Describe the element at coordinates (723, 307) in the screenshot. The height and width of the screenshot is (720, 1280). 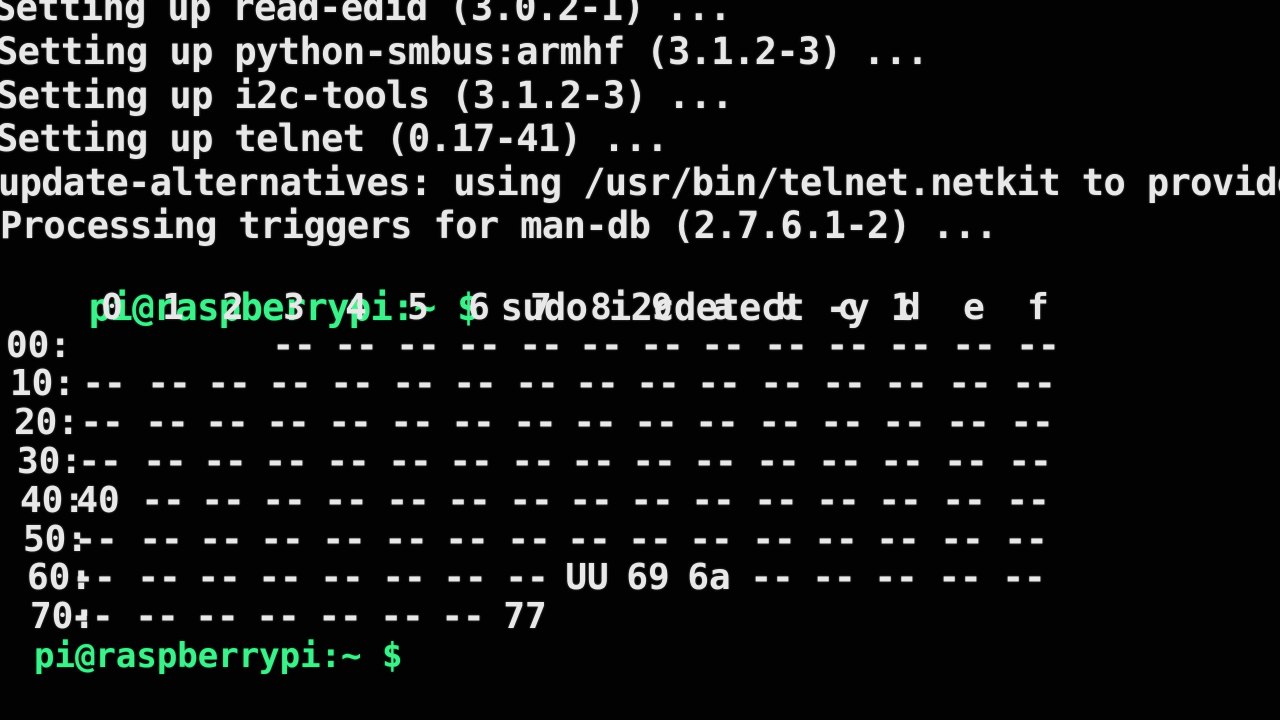
I see `column-header: a` at that location.